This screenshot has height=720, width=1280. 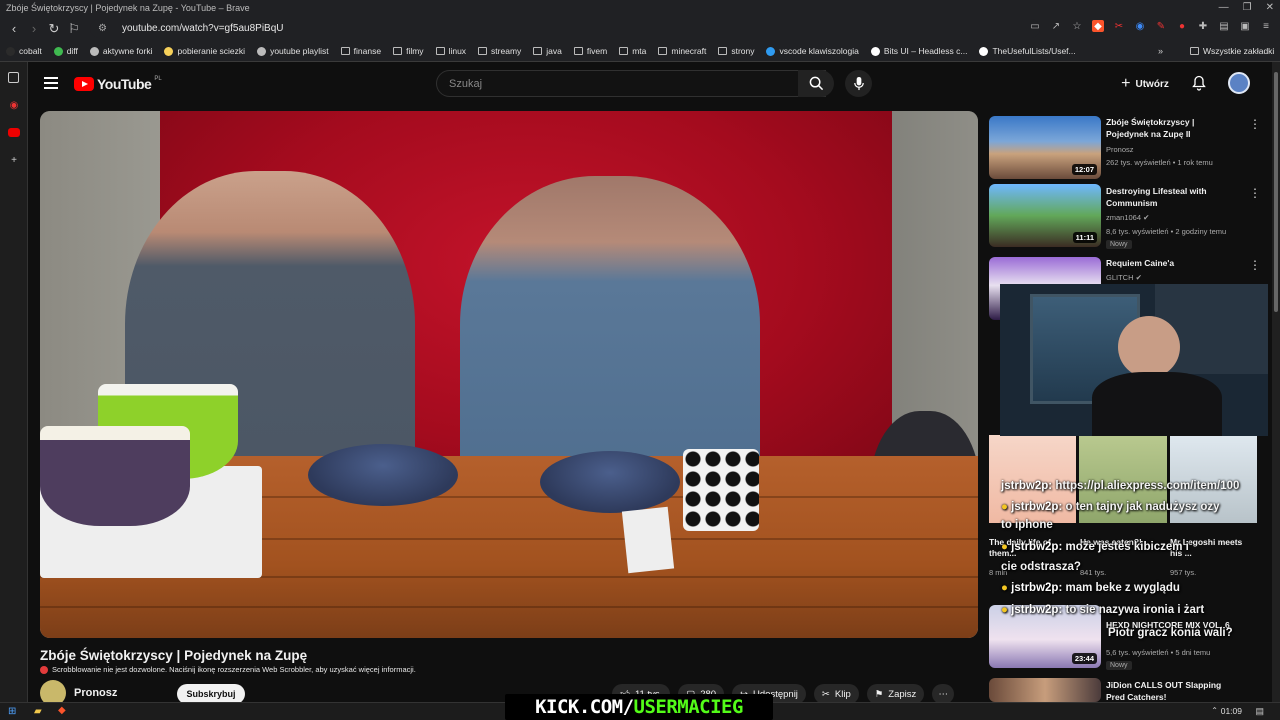 What do you see at coordinates (1077, 26) in the screenshot?
I see `bookmark-star-icon: ☆` at bounding box center [1077, 26].